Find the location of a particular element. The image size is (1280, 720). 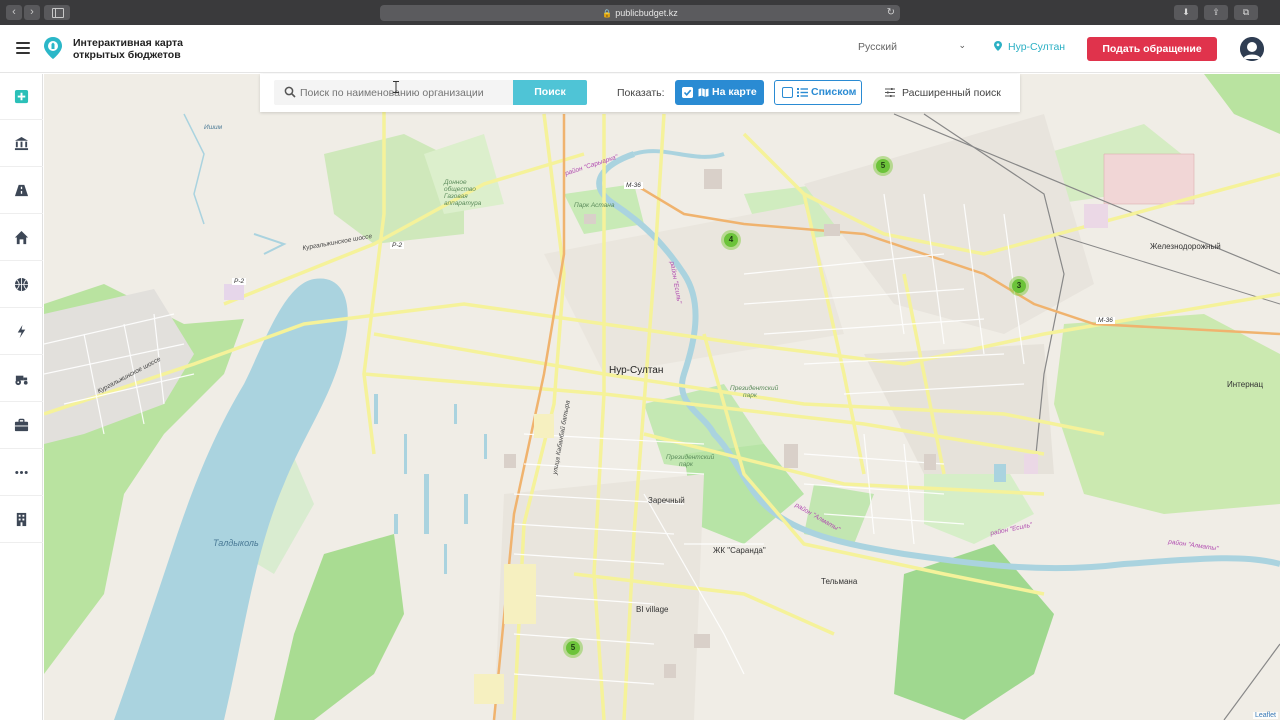

lake-label: Талдыколь is located at coordinates (236, 543).